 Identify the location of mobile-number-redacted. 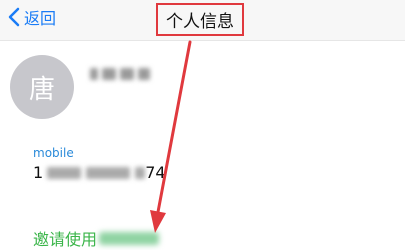
(96, 172).